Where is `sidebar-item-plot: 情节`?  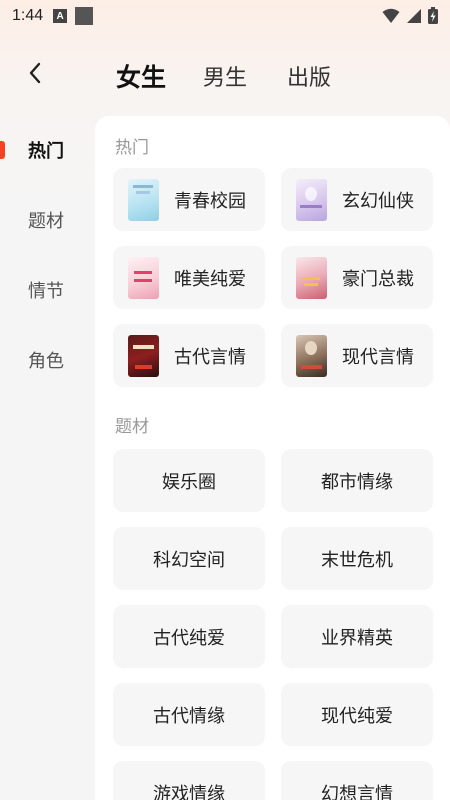 sidebar-item-plot: 情节 is located at coordinates (47, 290).